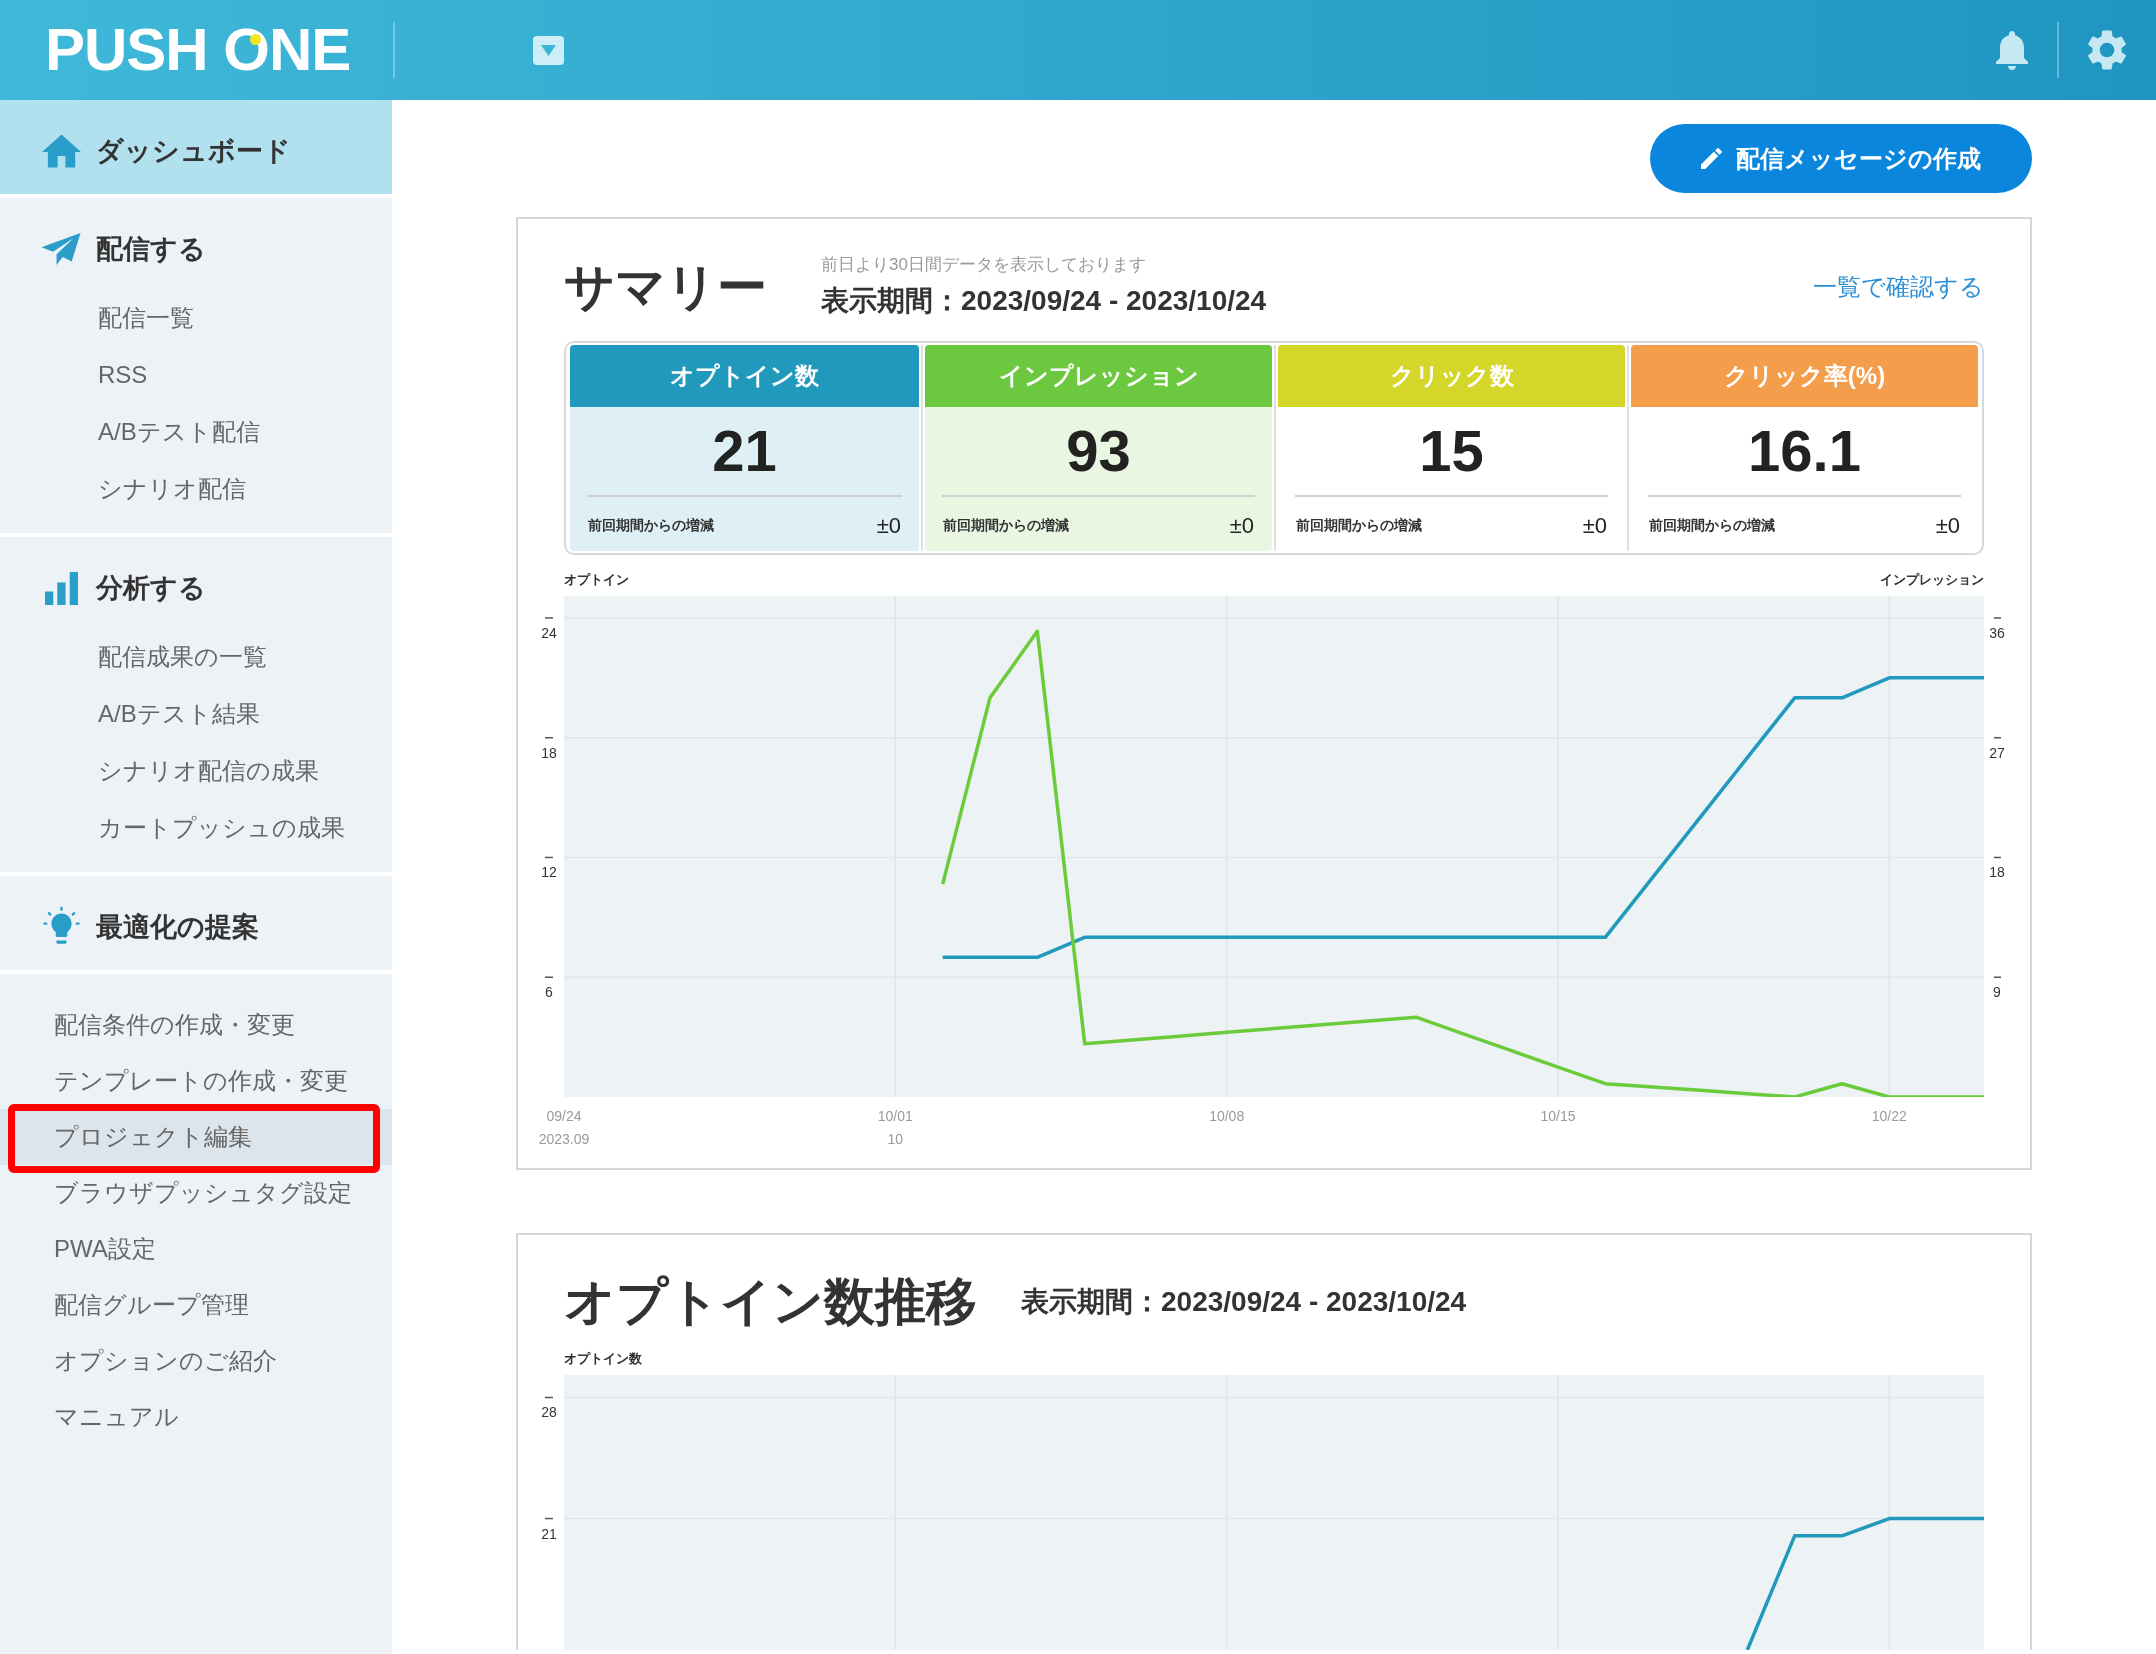 Image resolution: width=2156 pixels, height=1654 pixels. I want to click on view-list-link: 一覧で確認する, so click(1898, 286).